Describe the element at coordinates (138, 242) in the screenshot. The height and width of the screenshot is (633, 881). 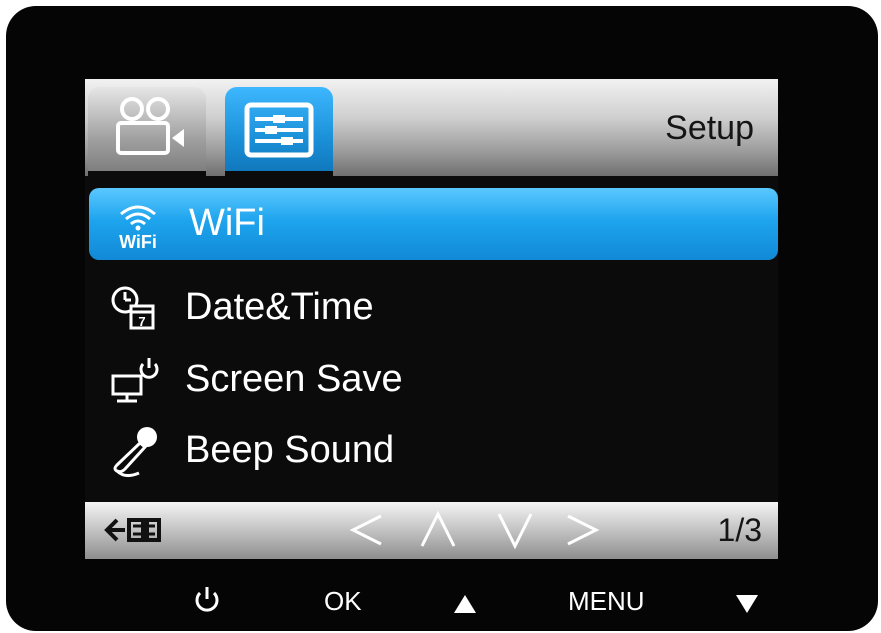
I see `svg-text: WiFi` at that location.